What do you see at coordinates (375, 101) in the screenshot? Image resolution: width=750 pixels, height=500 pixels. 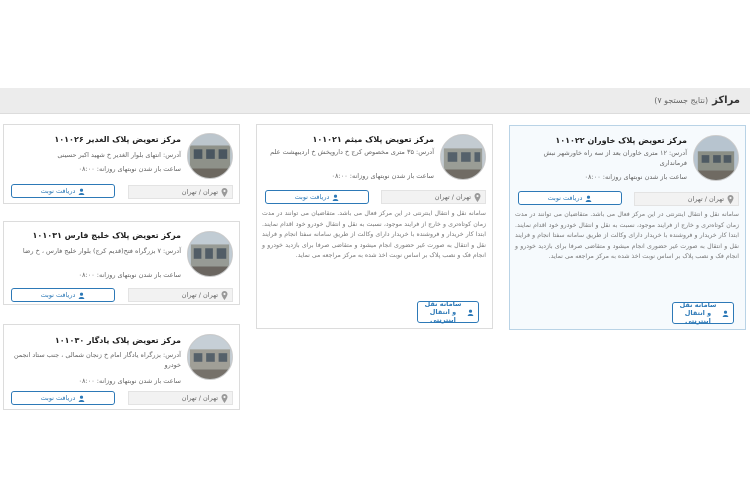 I see `results-header: مراکز (نتایج جستجو ۷)` at bounding box center [375, 101].